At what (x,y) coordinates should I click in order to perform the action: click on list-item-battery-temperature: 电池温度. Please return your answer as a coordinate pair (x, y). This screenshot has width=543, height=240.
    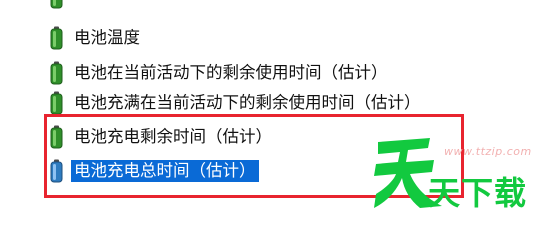
    Looking at the image, I should click on (96, 38).